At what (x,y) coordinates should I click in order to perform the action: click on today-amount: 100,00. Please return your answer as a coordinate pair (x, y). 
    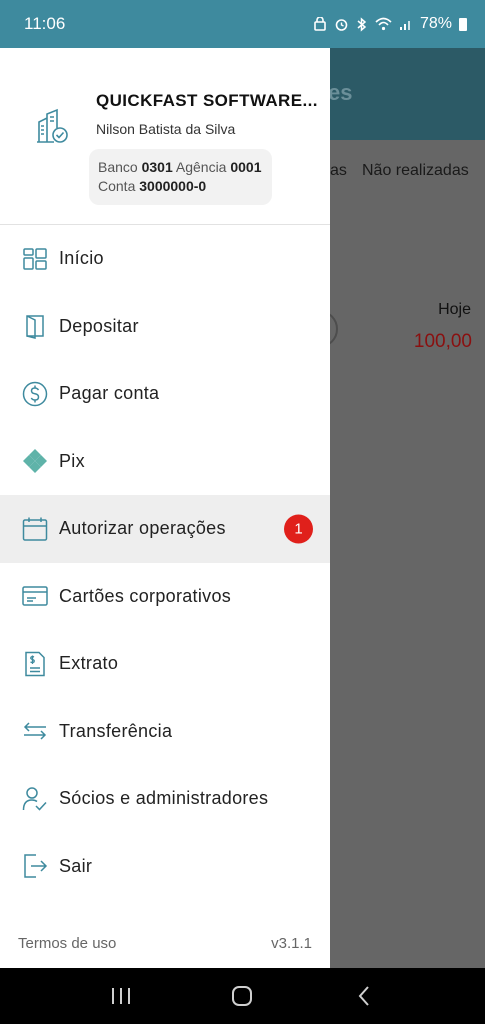
    Looking at the image, I should click on (442, 341).